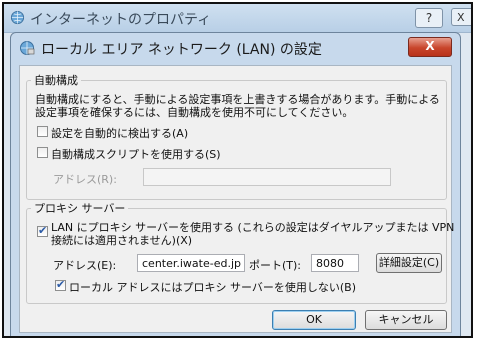 This screenshot has height=342, width=477. I want to click on script-address-label: アドレス(R):, so click(85, 179).